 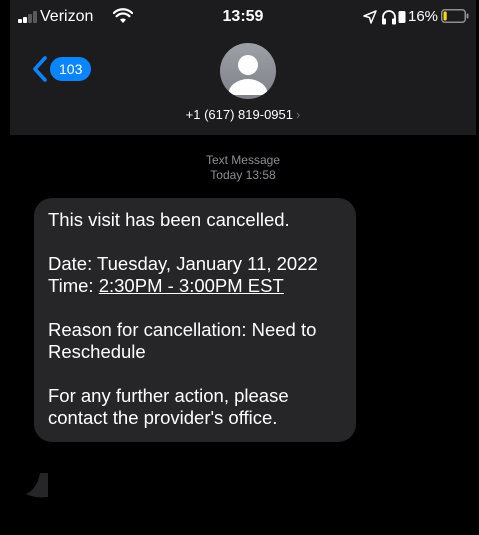 I want to click on contact-name-button: +1 (617) 819-0951 ›, so click(x=243, y=114).